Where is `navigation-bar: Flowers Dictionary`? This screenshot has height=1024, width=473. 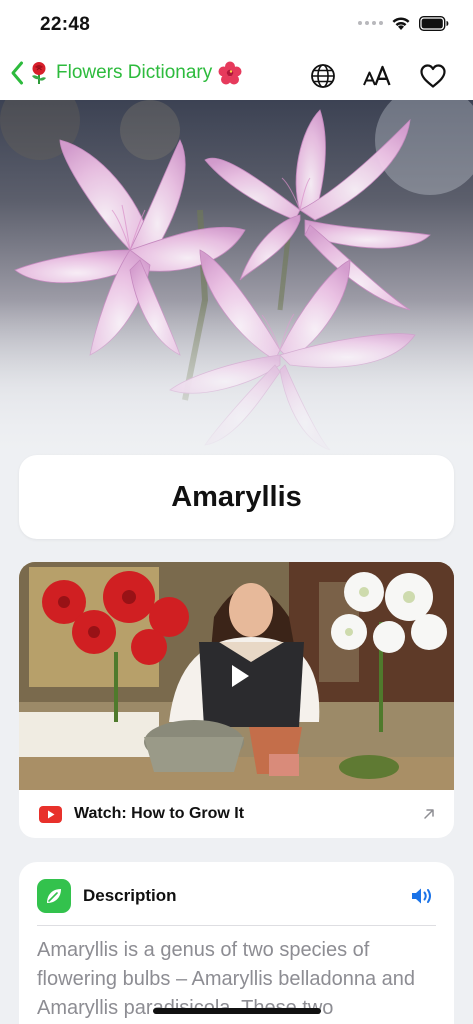
navigation-bar: Flowers Dictionary is located at coordinates (236, 76).